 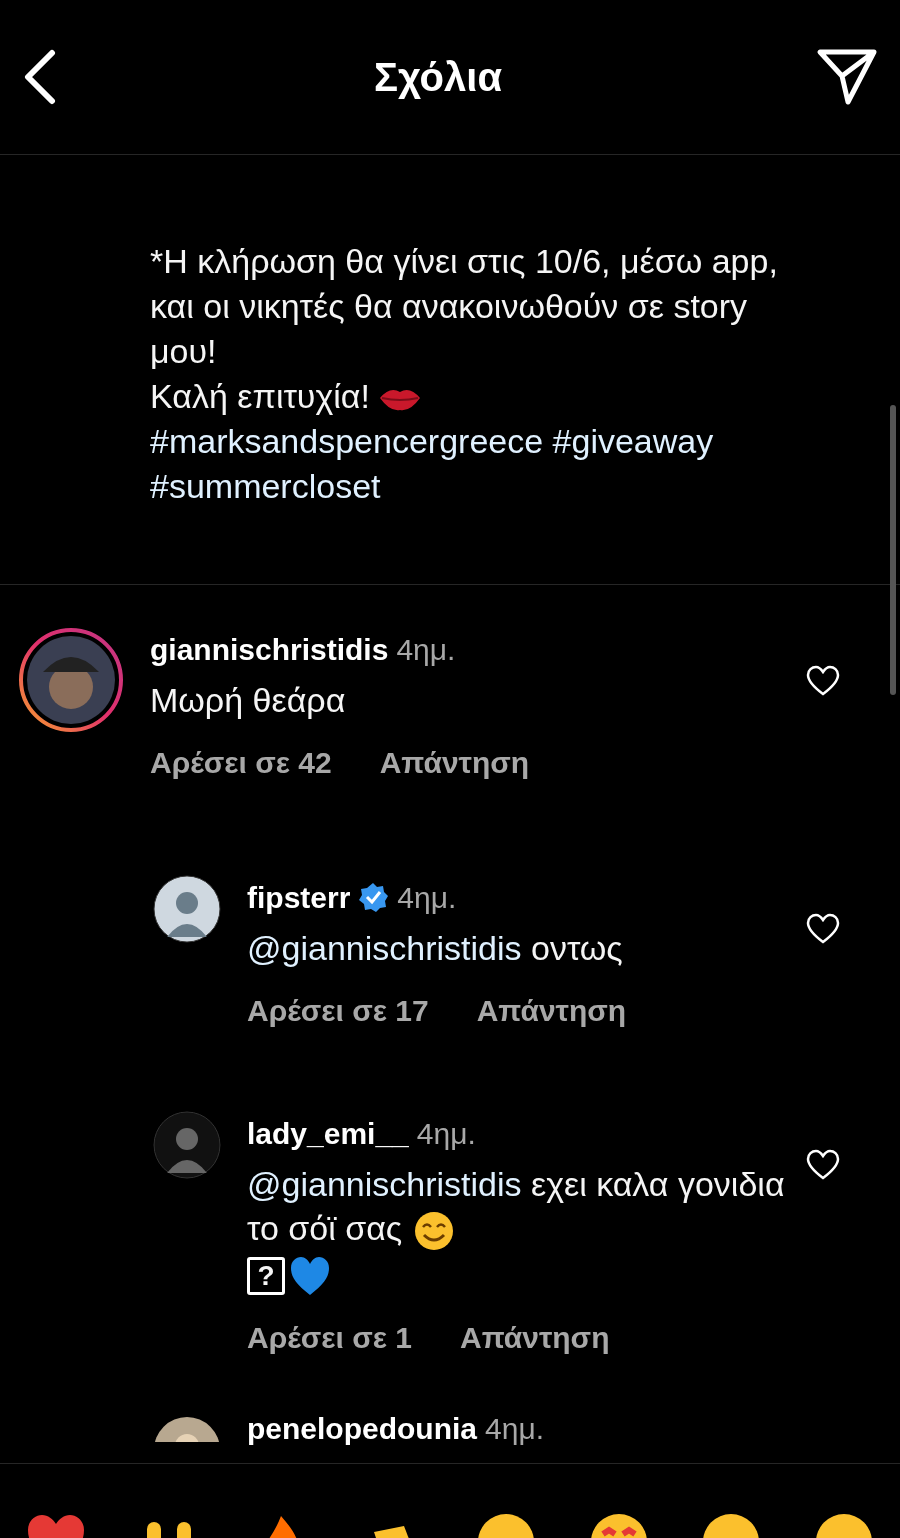 What do you see at coordinates (464, 306) in the screenshot?
I see `caption-paragraph: *Η κλήρωση θα γίνει στις 10/6, μέσω app, και οι νικητές θα ανακοινωθούν σε story μου!` at bounding box center [464, 306].